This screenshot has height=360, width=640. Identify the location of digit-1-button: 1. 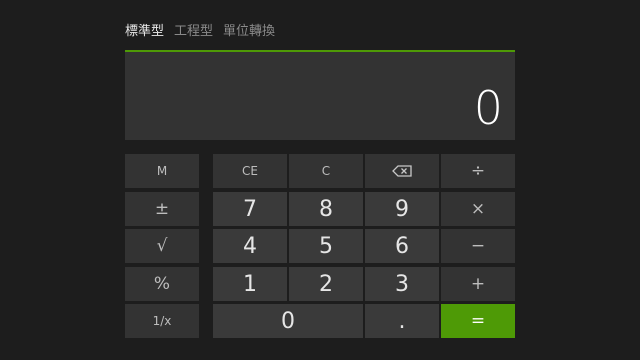
(250, 284).